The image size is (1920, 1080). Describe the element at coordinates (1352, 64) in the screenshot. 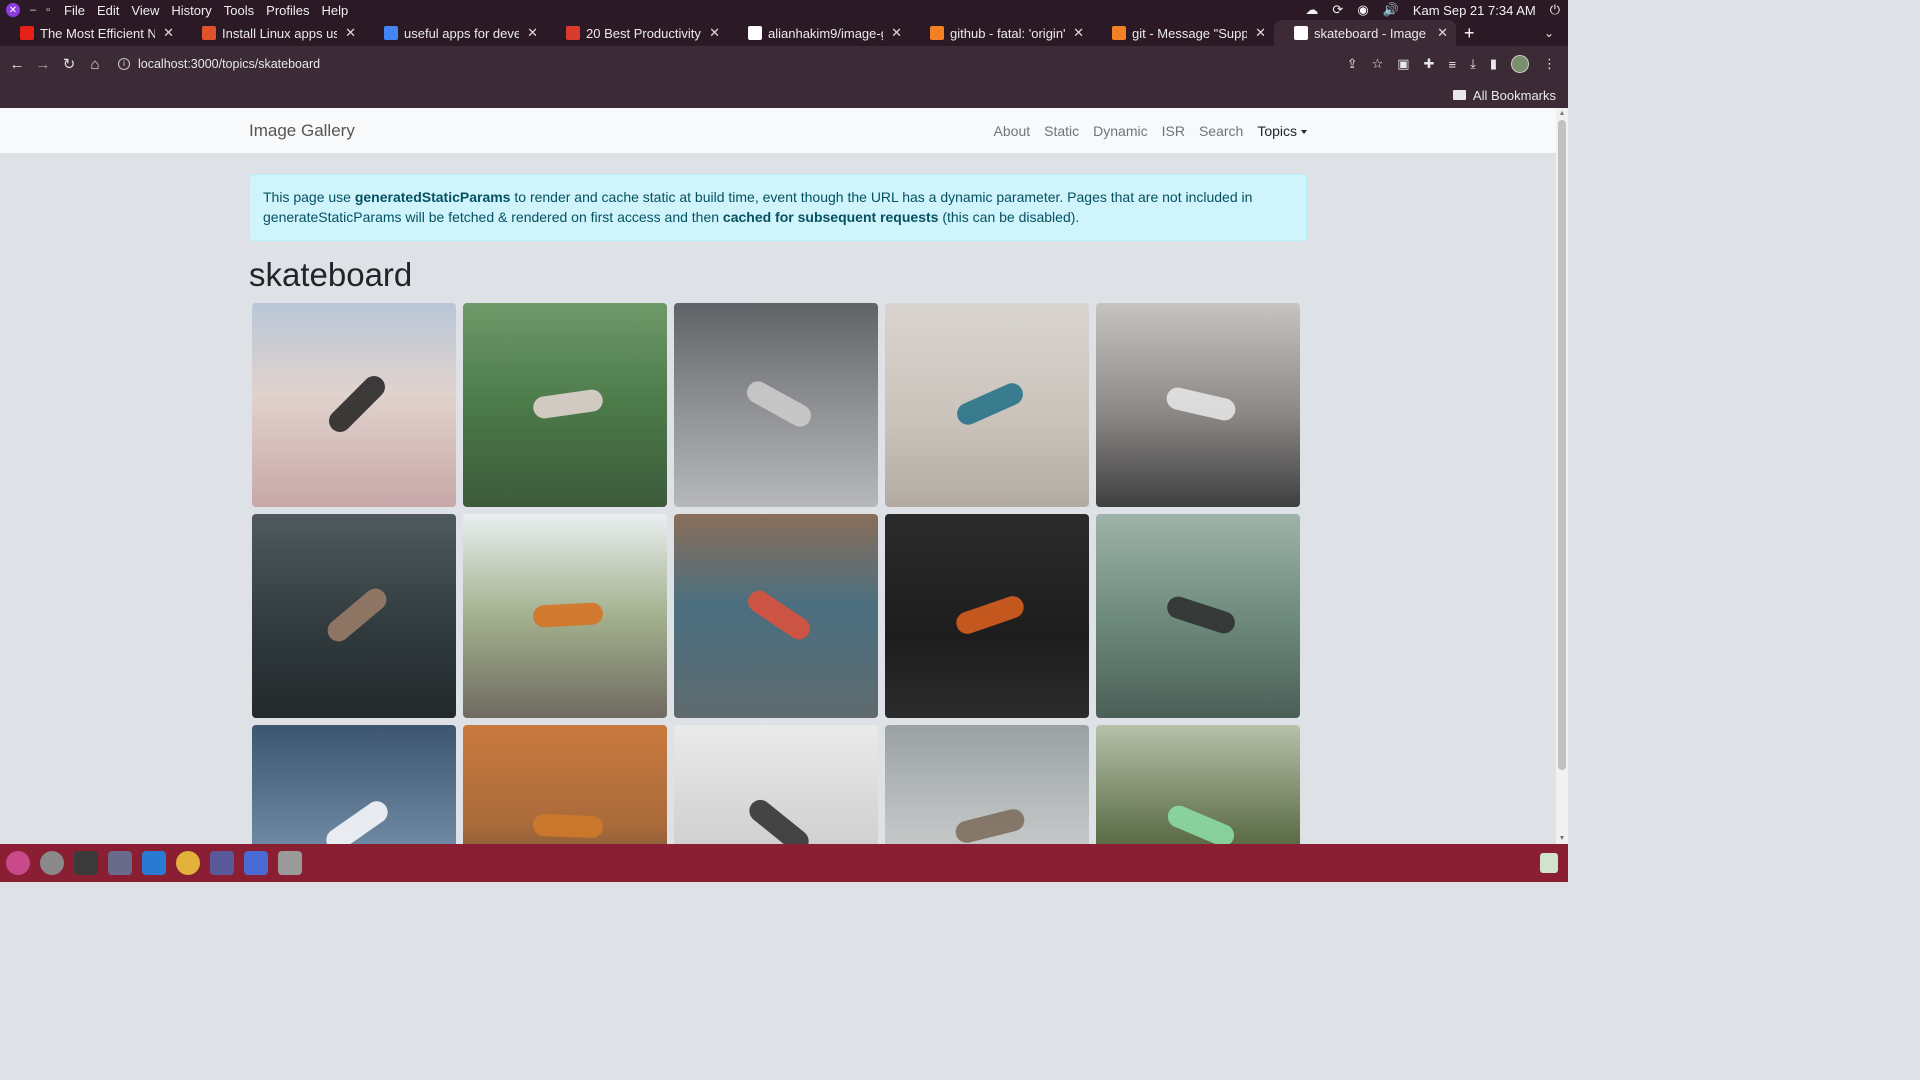

I see `share-icon: ⇪` at that location.